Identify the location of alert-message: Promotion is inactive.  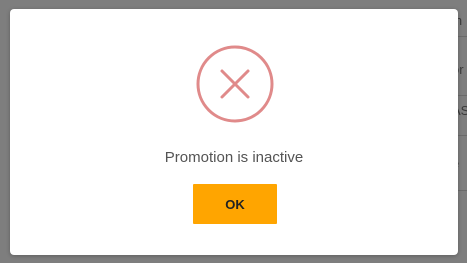
(234, 157).